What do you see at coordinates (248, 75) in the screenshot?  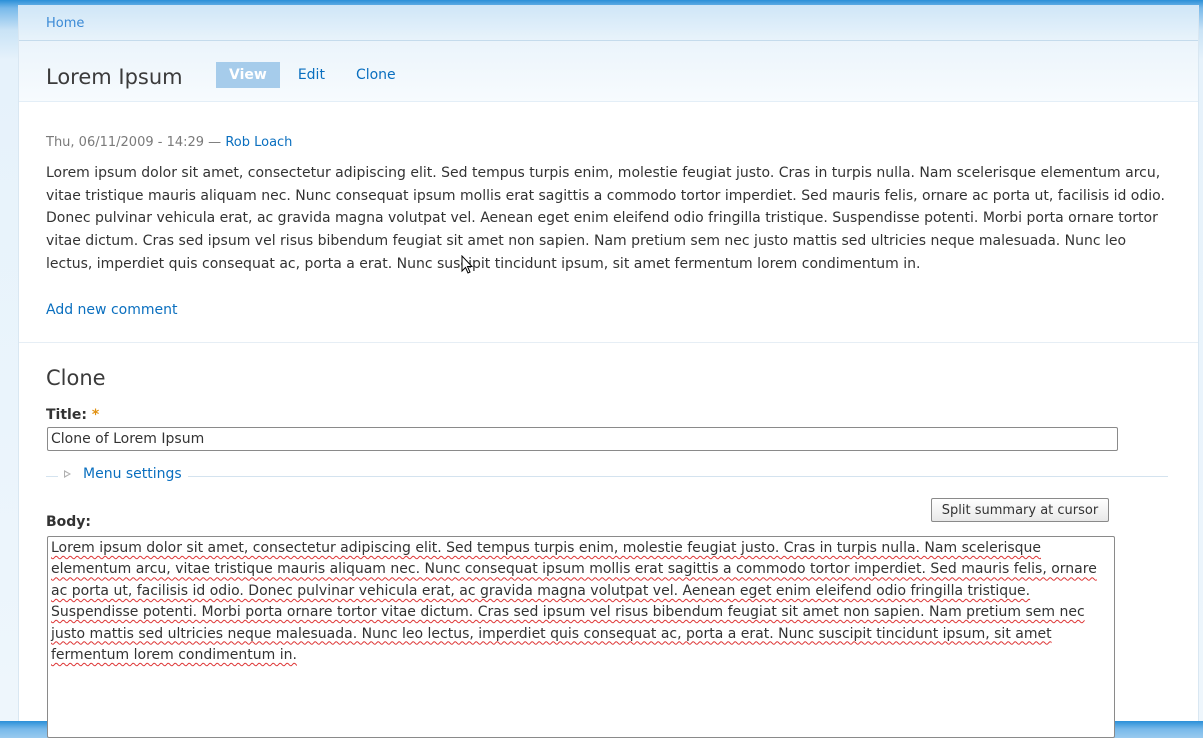 I see `tab-view: View` at bounding box center [248, 75].